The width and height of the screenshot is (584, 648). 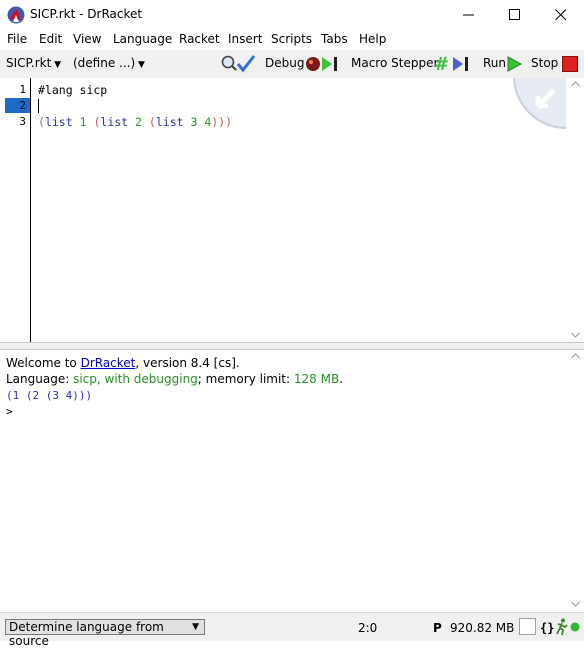 What do you see at coordinates (562, 627) in the screenshot?
I see `running-man-icon` at bounding box center [562, 627].